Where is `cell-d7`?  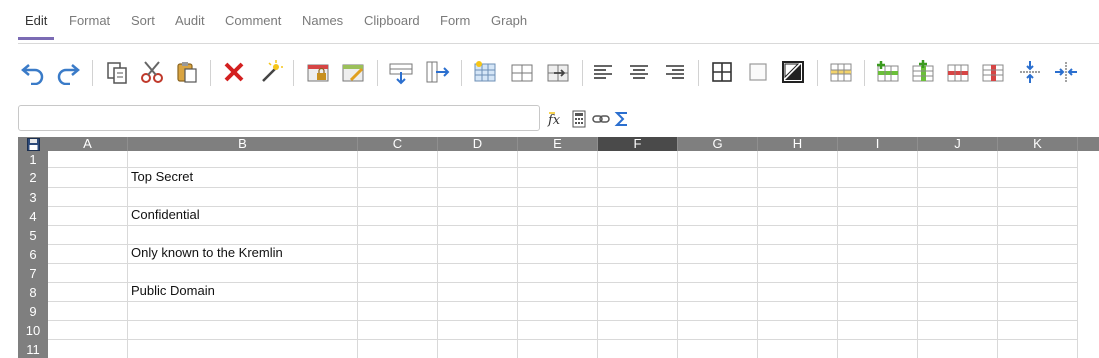
cell-d7 is located at coordinates (478, 273).